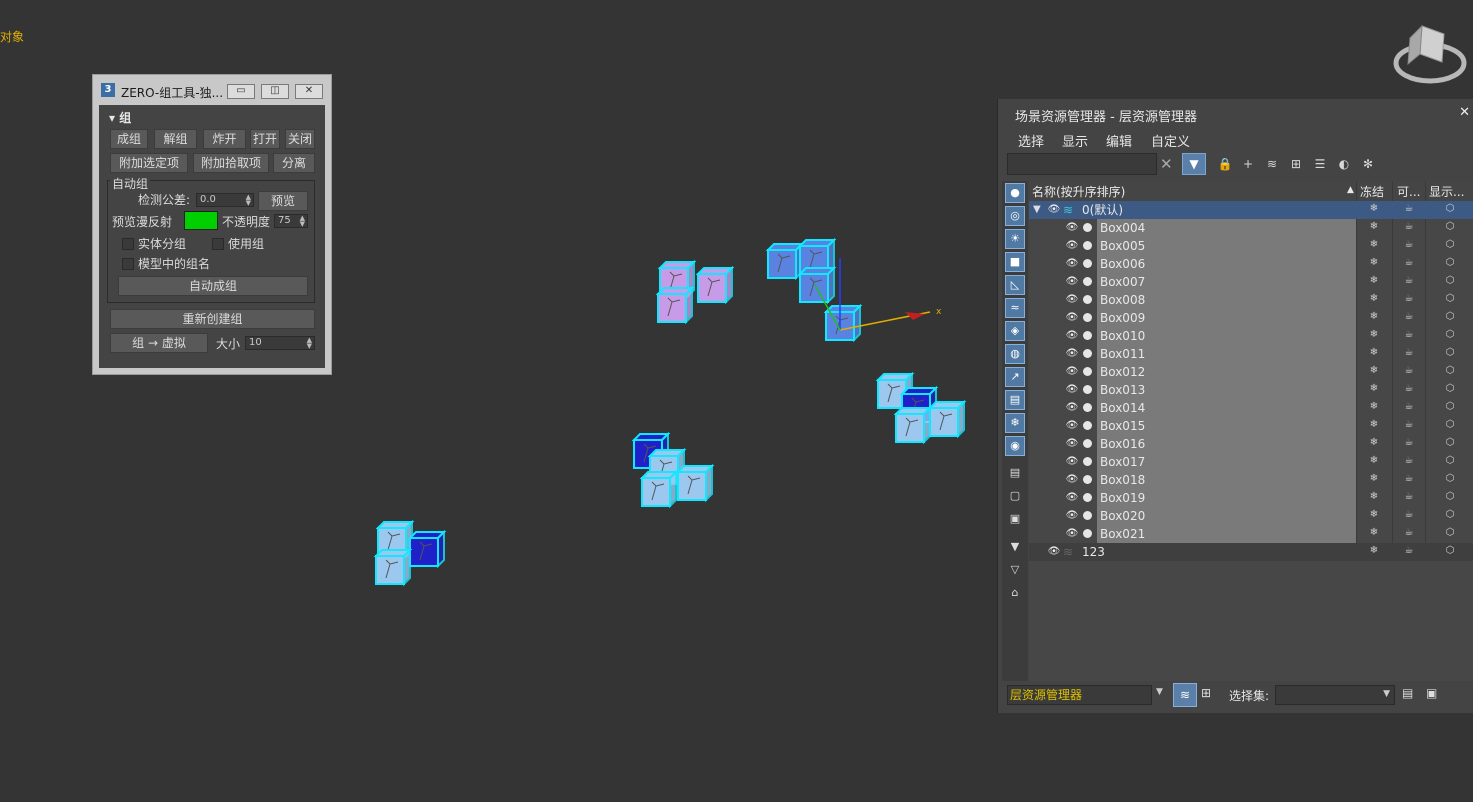 This screenshot has width=1473, height=802. Describe the element at coordinates (1194, 164) in the screenshot. I see `filter-toggle-icon: ▼` at that location.